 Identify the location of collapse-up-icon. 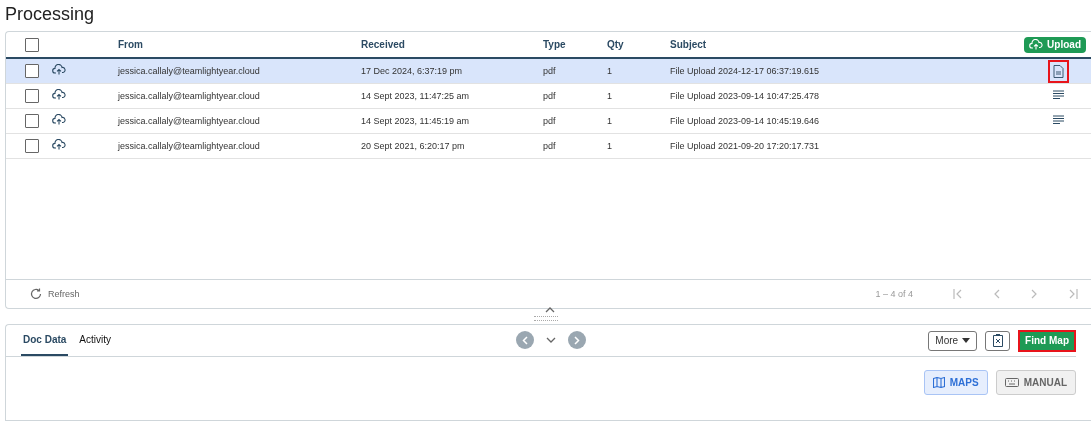
(550, 309).